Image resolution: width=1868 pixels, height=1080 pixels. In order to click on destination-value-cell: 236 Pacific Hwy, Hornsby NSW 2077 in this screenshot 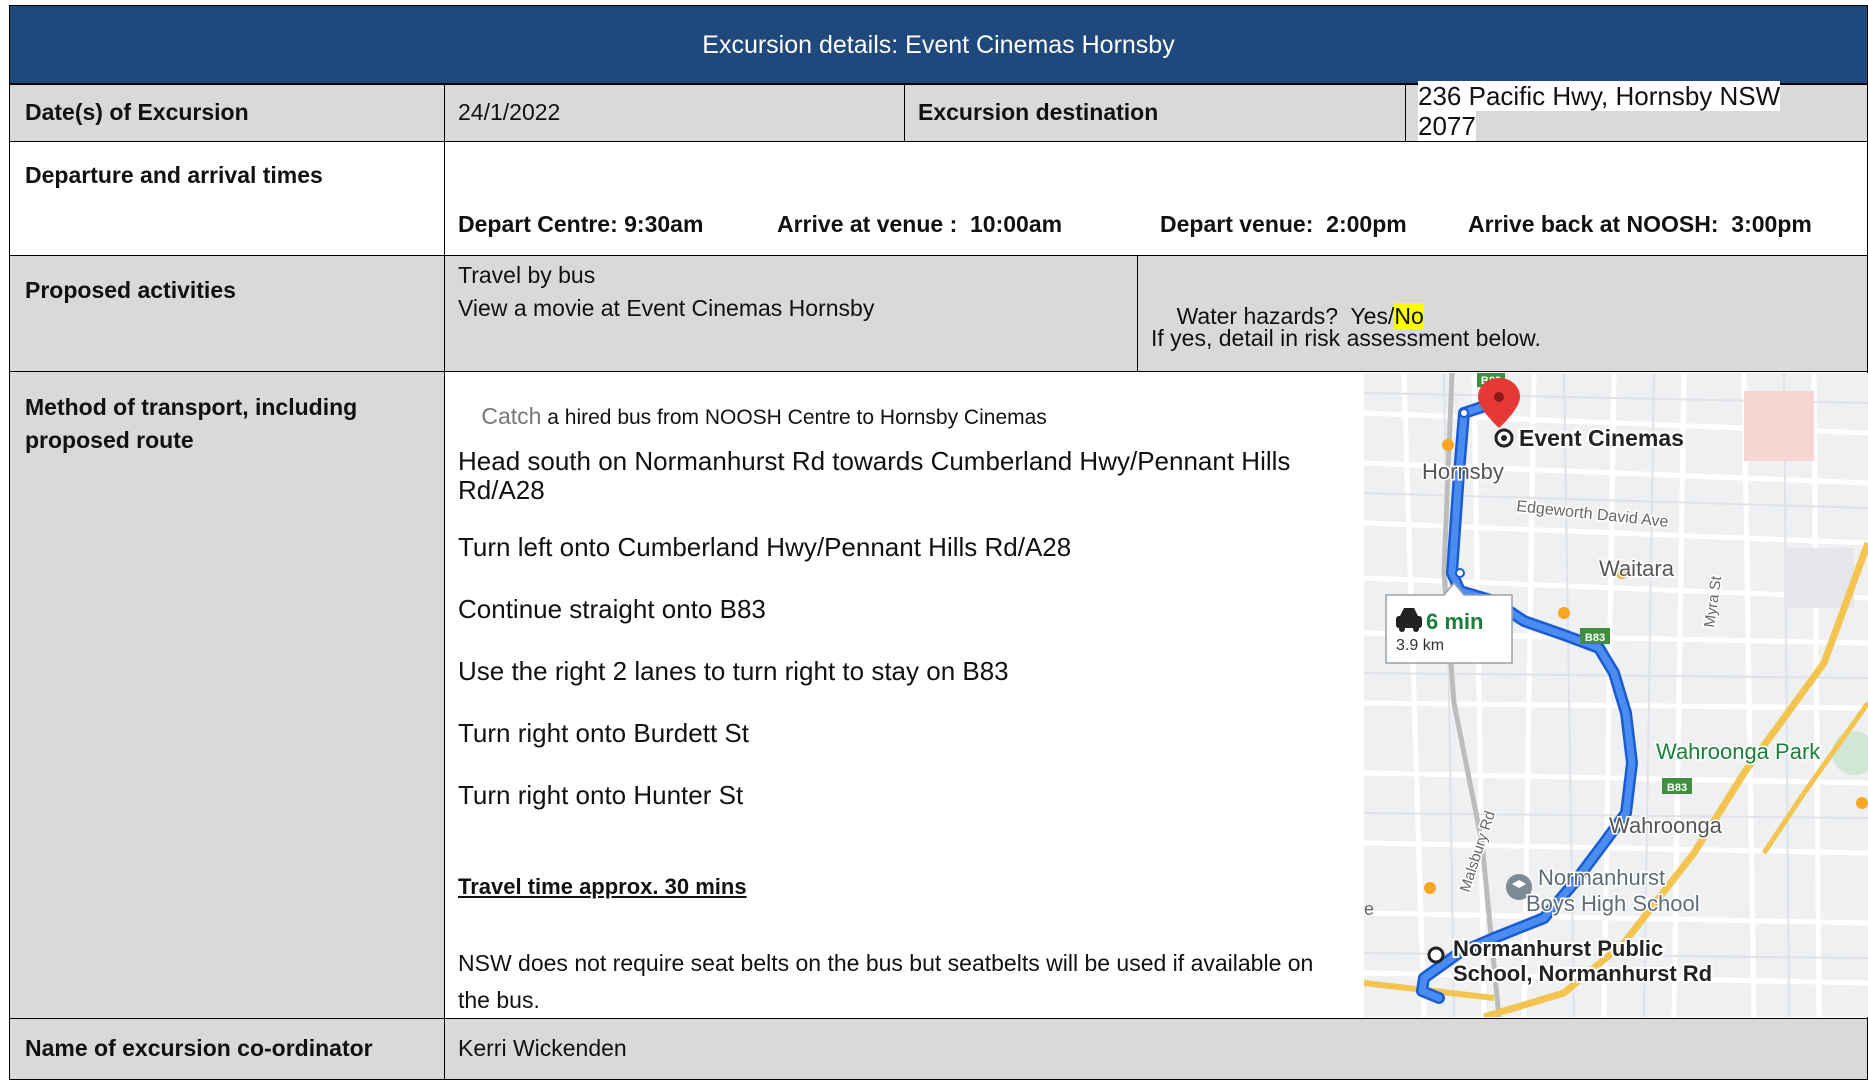, I will do `click(1636, 111)`.